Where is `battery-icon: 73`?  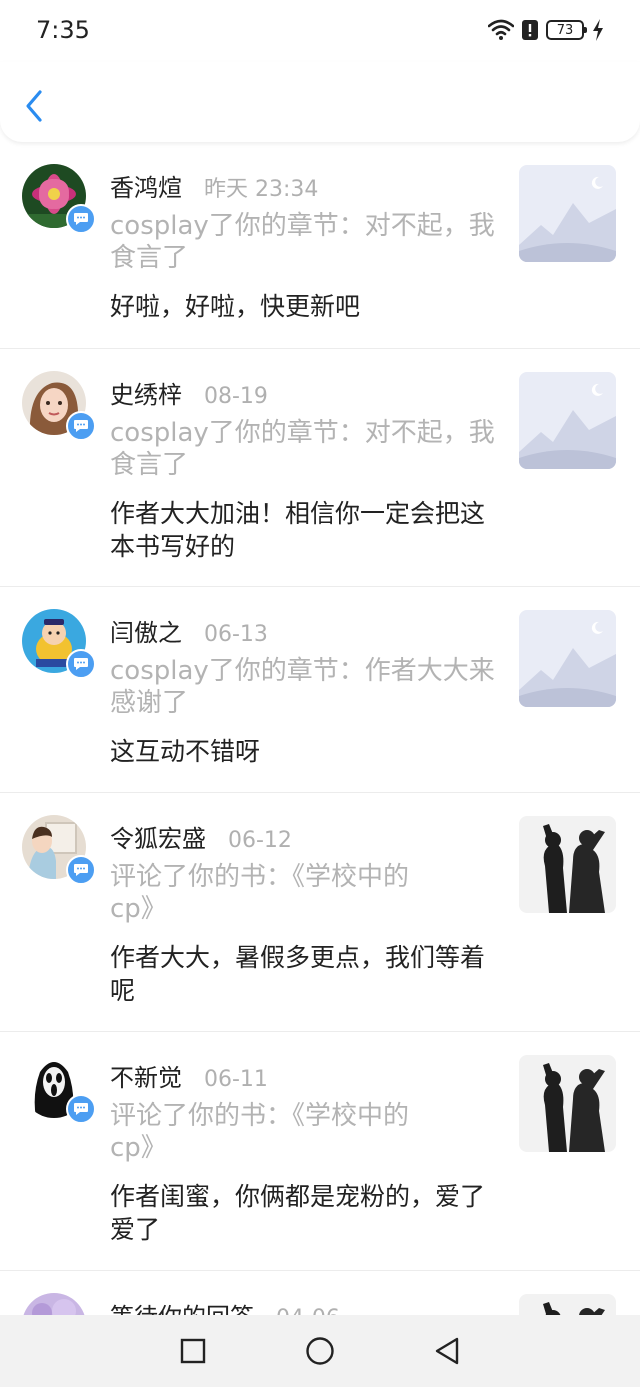
battery-icon: 73 is located at coordinates (566, 30).